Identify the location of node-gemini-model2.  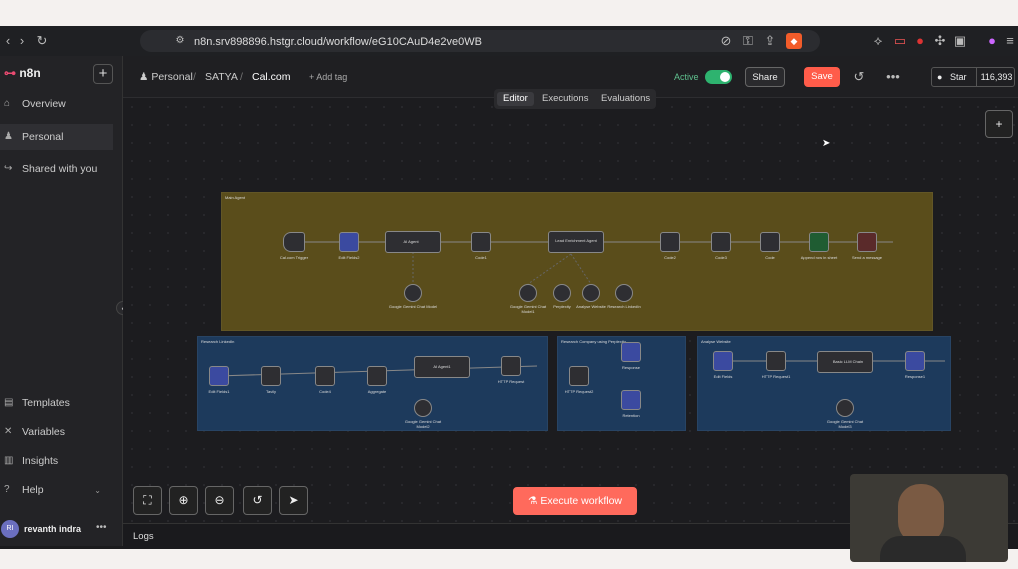
(423, 408).